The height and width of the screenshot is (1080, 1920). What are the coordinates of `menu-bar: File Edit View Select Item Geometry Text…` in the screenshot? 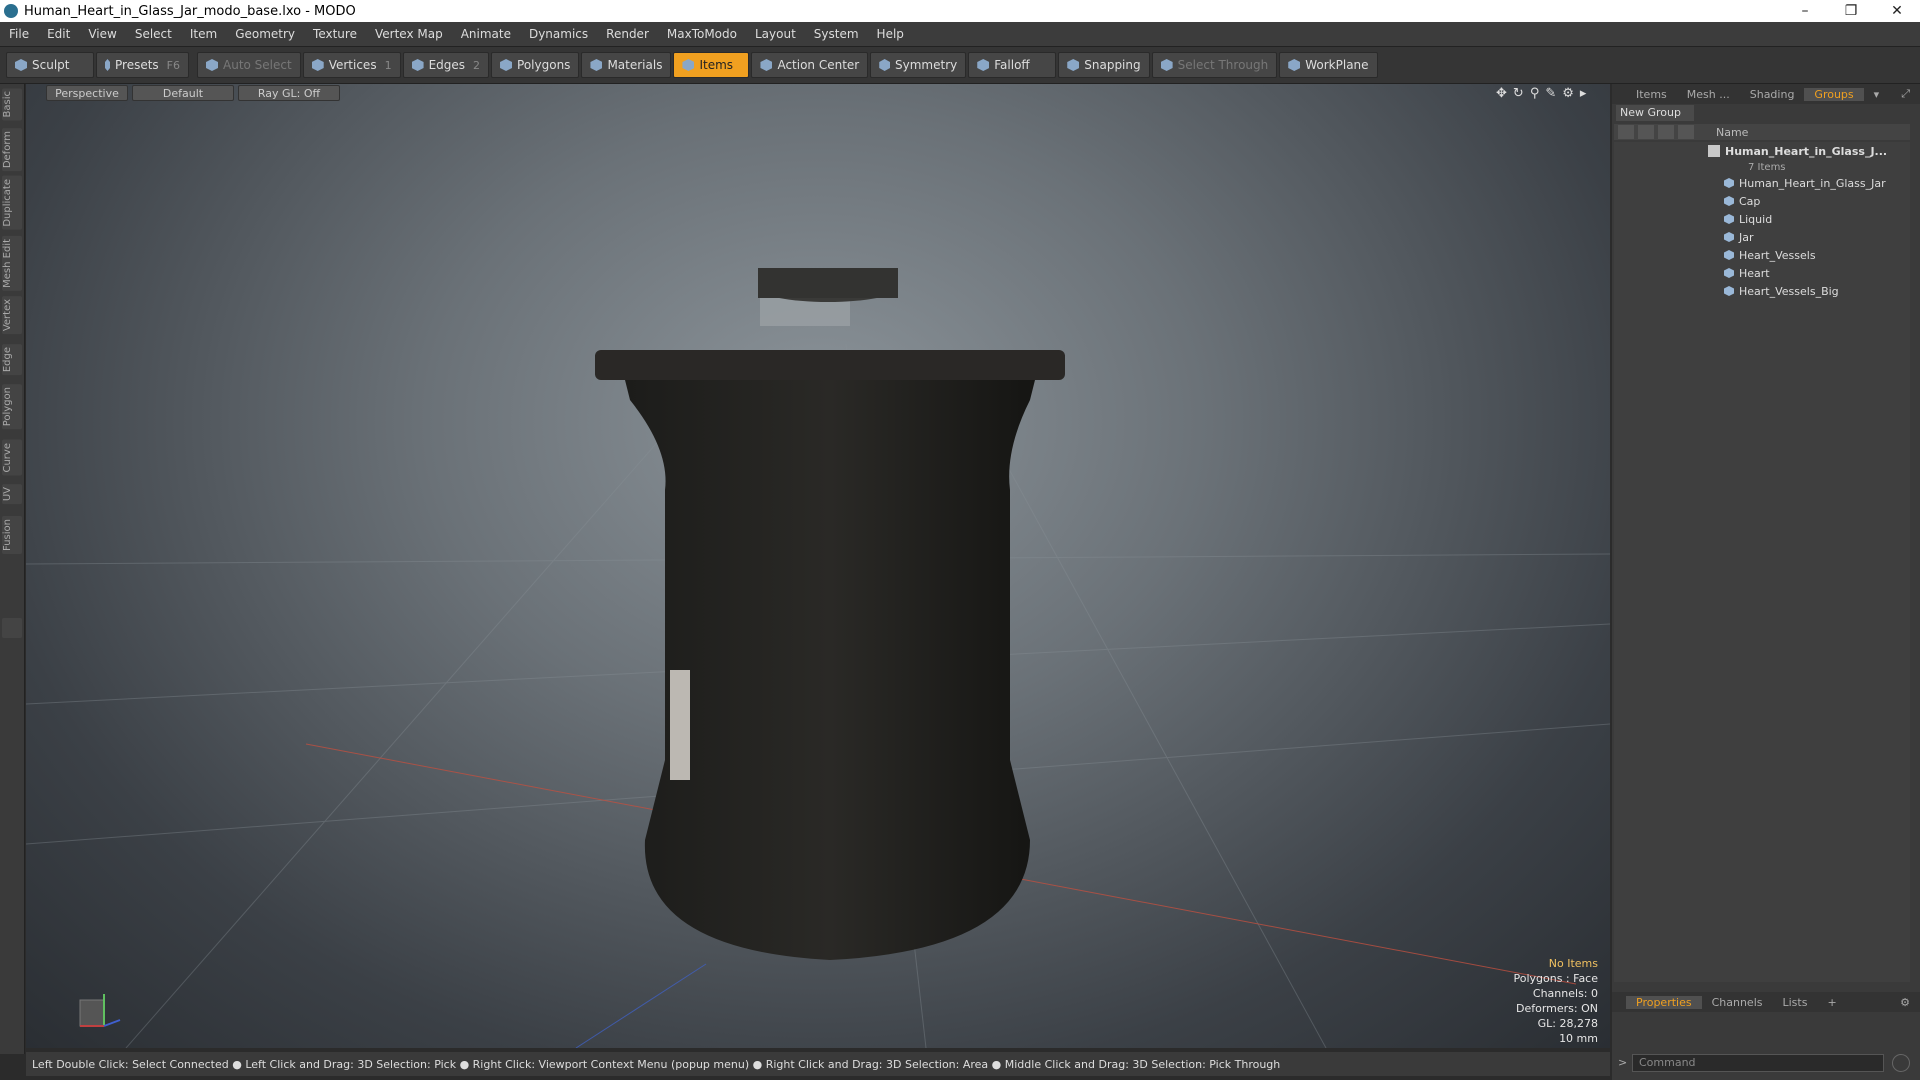 It's located at (960, 34).